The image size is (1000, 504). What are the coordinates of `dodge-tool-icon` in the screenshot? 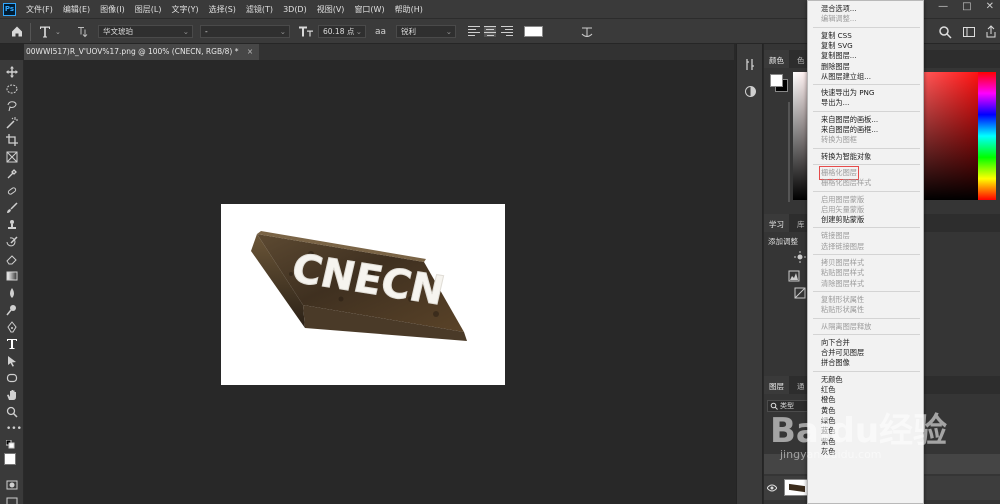 It's located at (12, 310).